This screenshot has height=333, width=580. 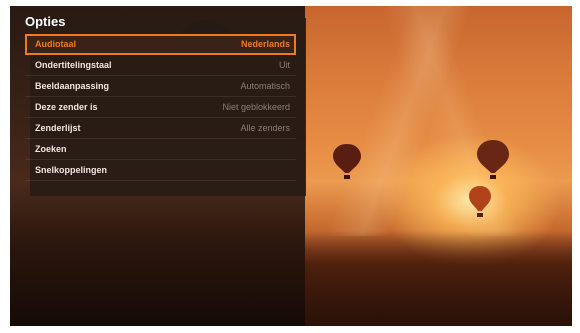 What do you see at coordinates (160, 65) in the screenshot?
I see `menu-item-ondertitelingstaal: Ondertitelingstaal Uit` at bounding box center [160, 65].